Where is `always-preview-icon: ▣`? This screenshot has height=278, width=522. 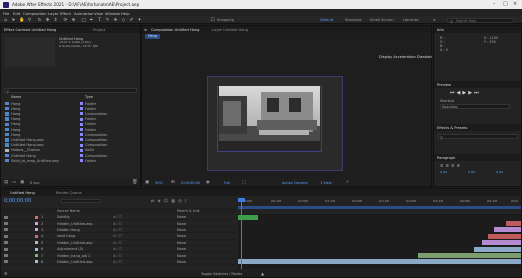 always-preview-icon: ▣ is located at coordinates (147, 182).